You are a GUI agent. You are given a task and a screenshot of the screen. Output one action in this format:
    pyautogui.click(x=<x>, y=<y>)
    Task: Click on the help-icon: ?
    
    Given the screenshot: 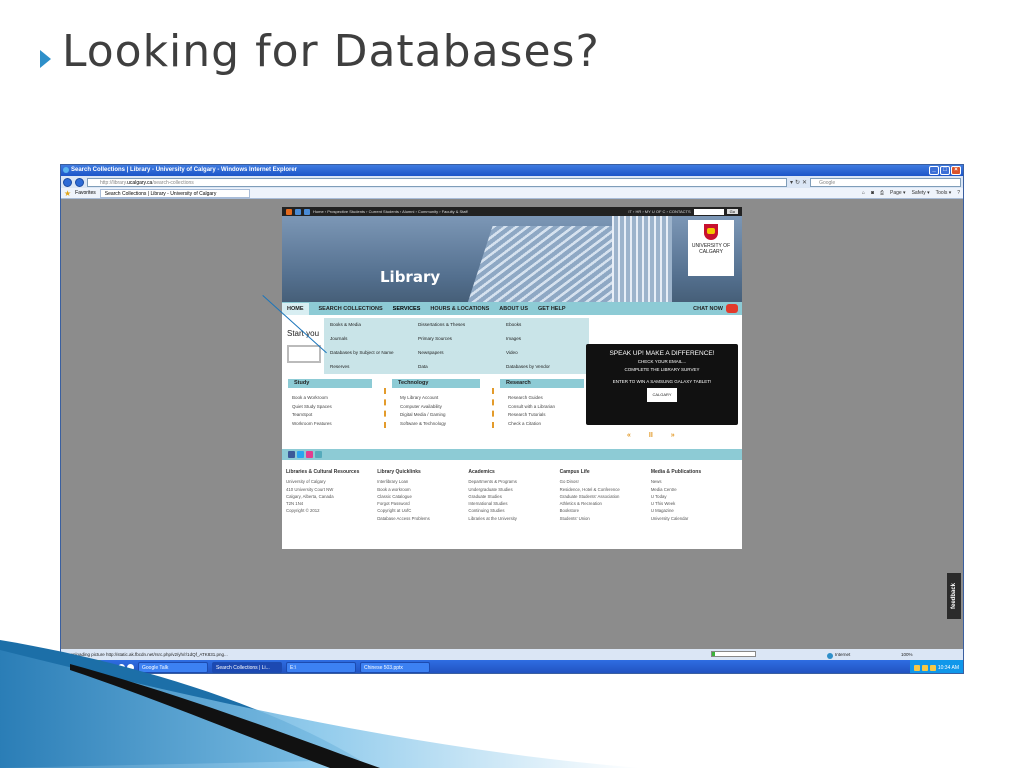 What is the action you would take?
    pyautogui.click(x=958, y=193)
    